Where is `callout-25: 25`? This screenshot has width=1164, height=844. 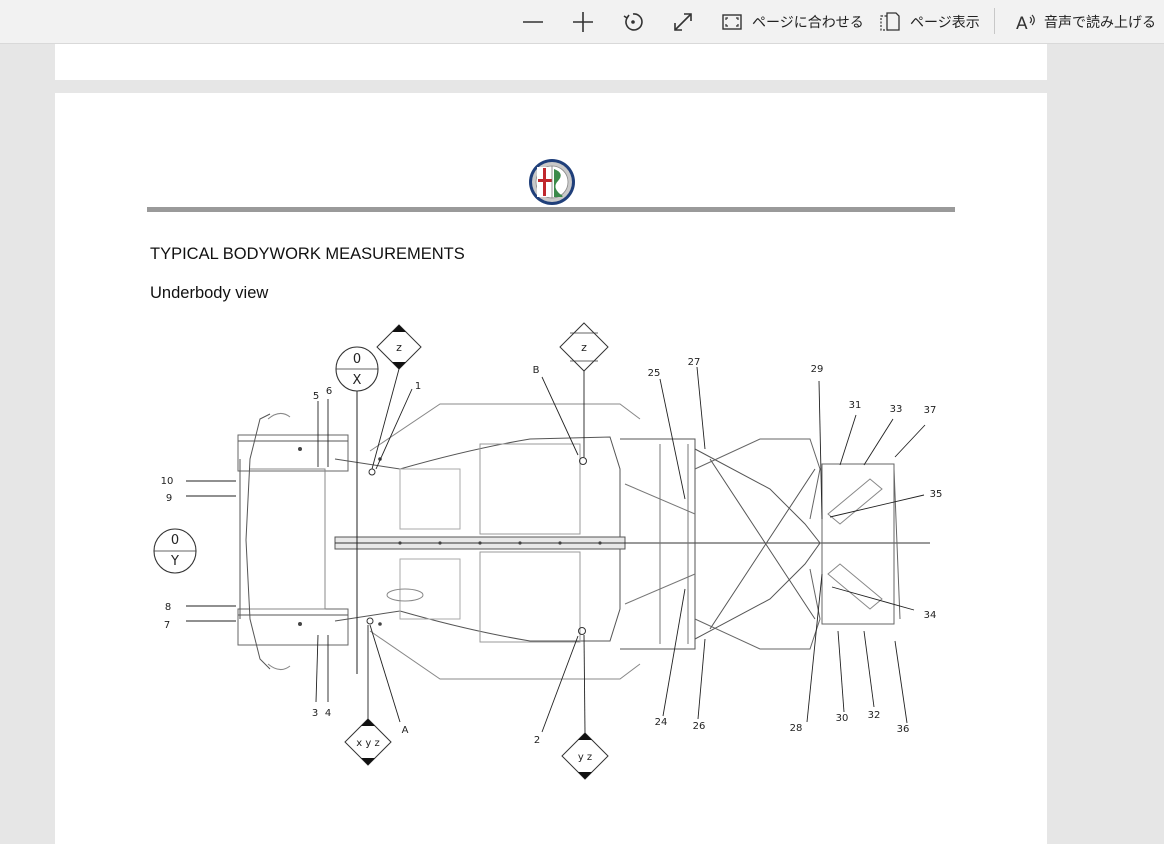 callout-25: 25 is located at coordinates (654, 373).